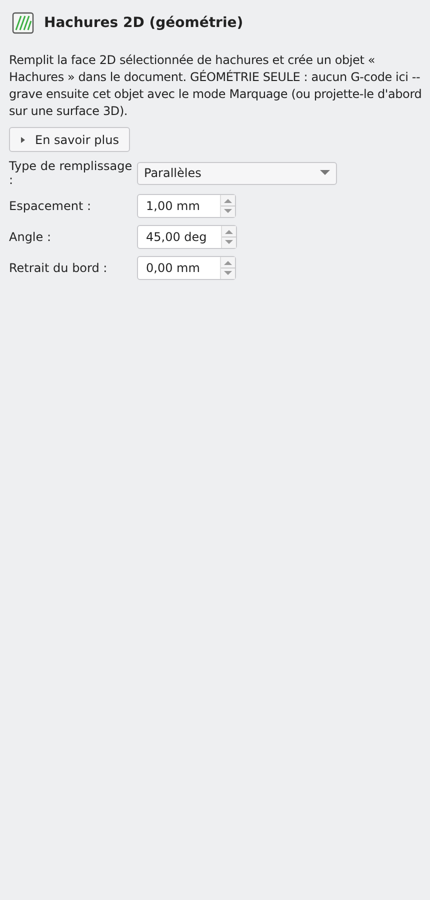 The height and width of the screenshot is (900, 430). What do you see at coordinates (23, 140) in the screenshot?
I see `caret-icon` at bounding box center [23, 140].